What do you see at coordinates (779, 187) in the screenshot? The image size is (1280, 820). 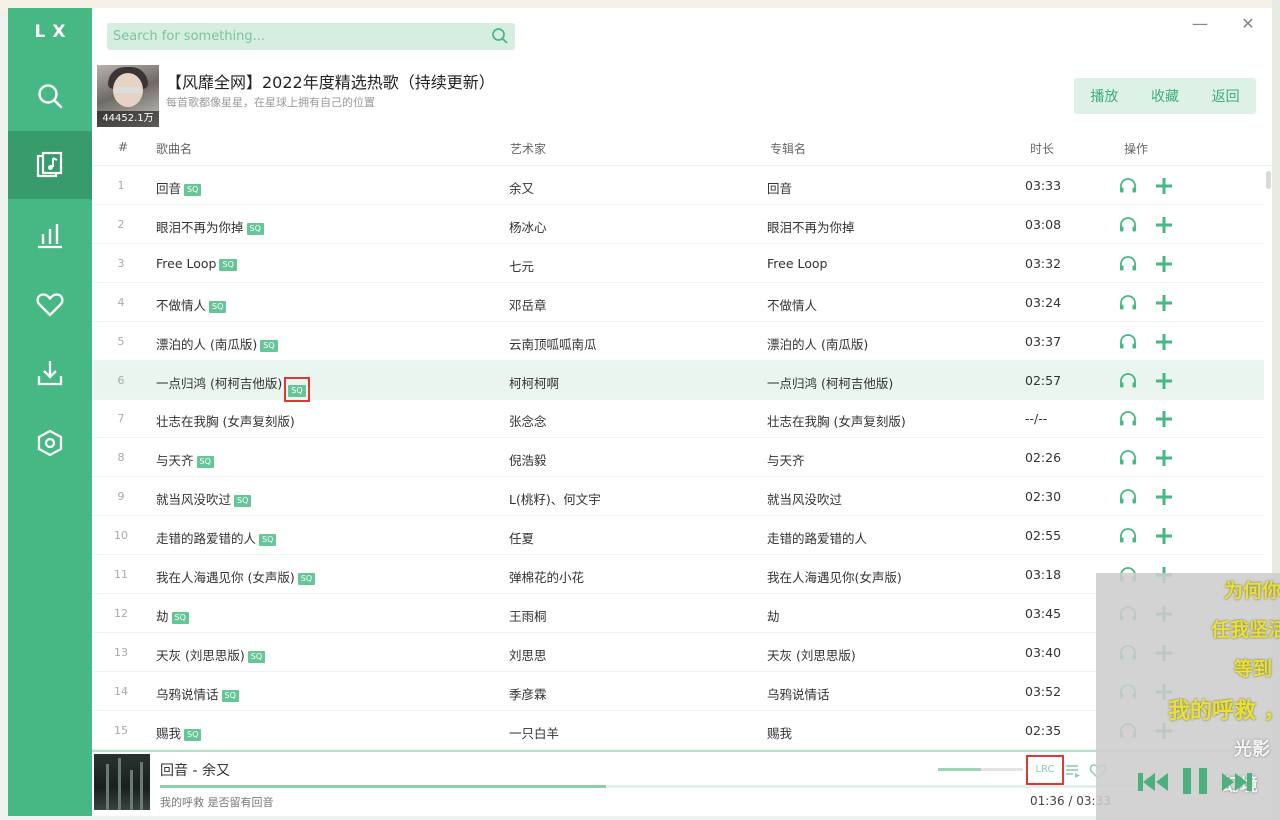 I see `album-name: 回音` at bounding box center [779, 187].